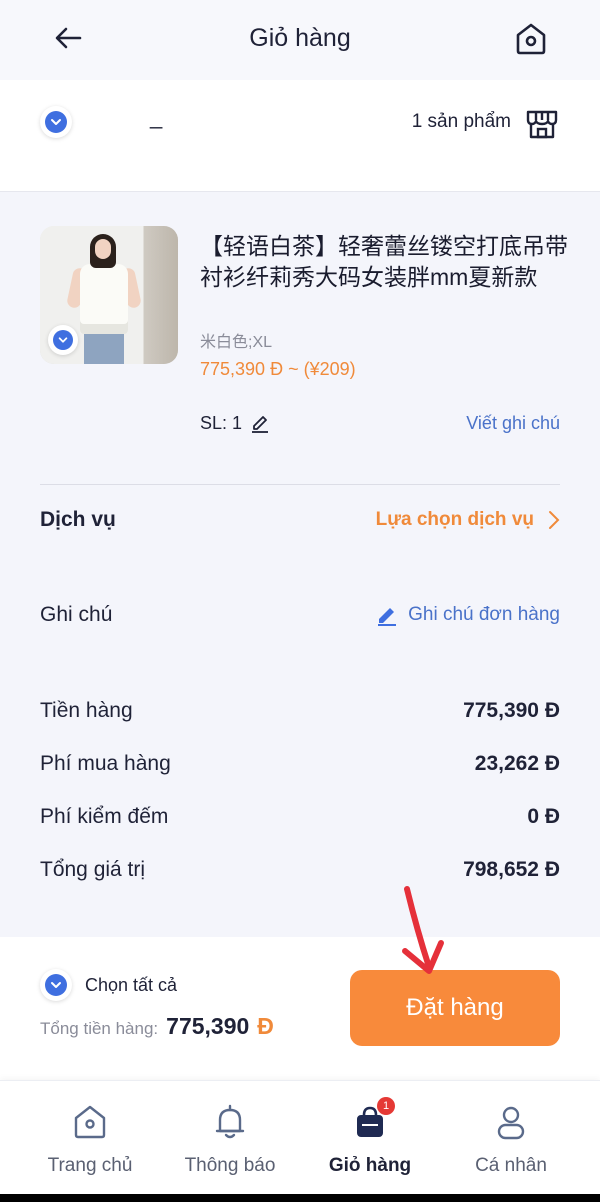 This screenshot has height=1202, width=600. What do you see at coordinates (230, 1121) in the screenshot?
I see `bell-icon` at bounding box center [230, 1121].